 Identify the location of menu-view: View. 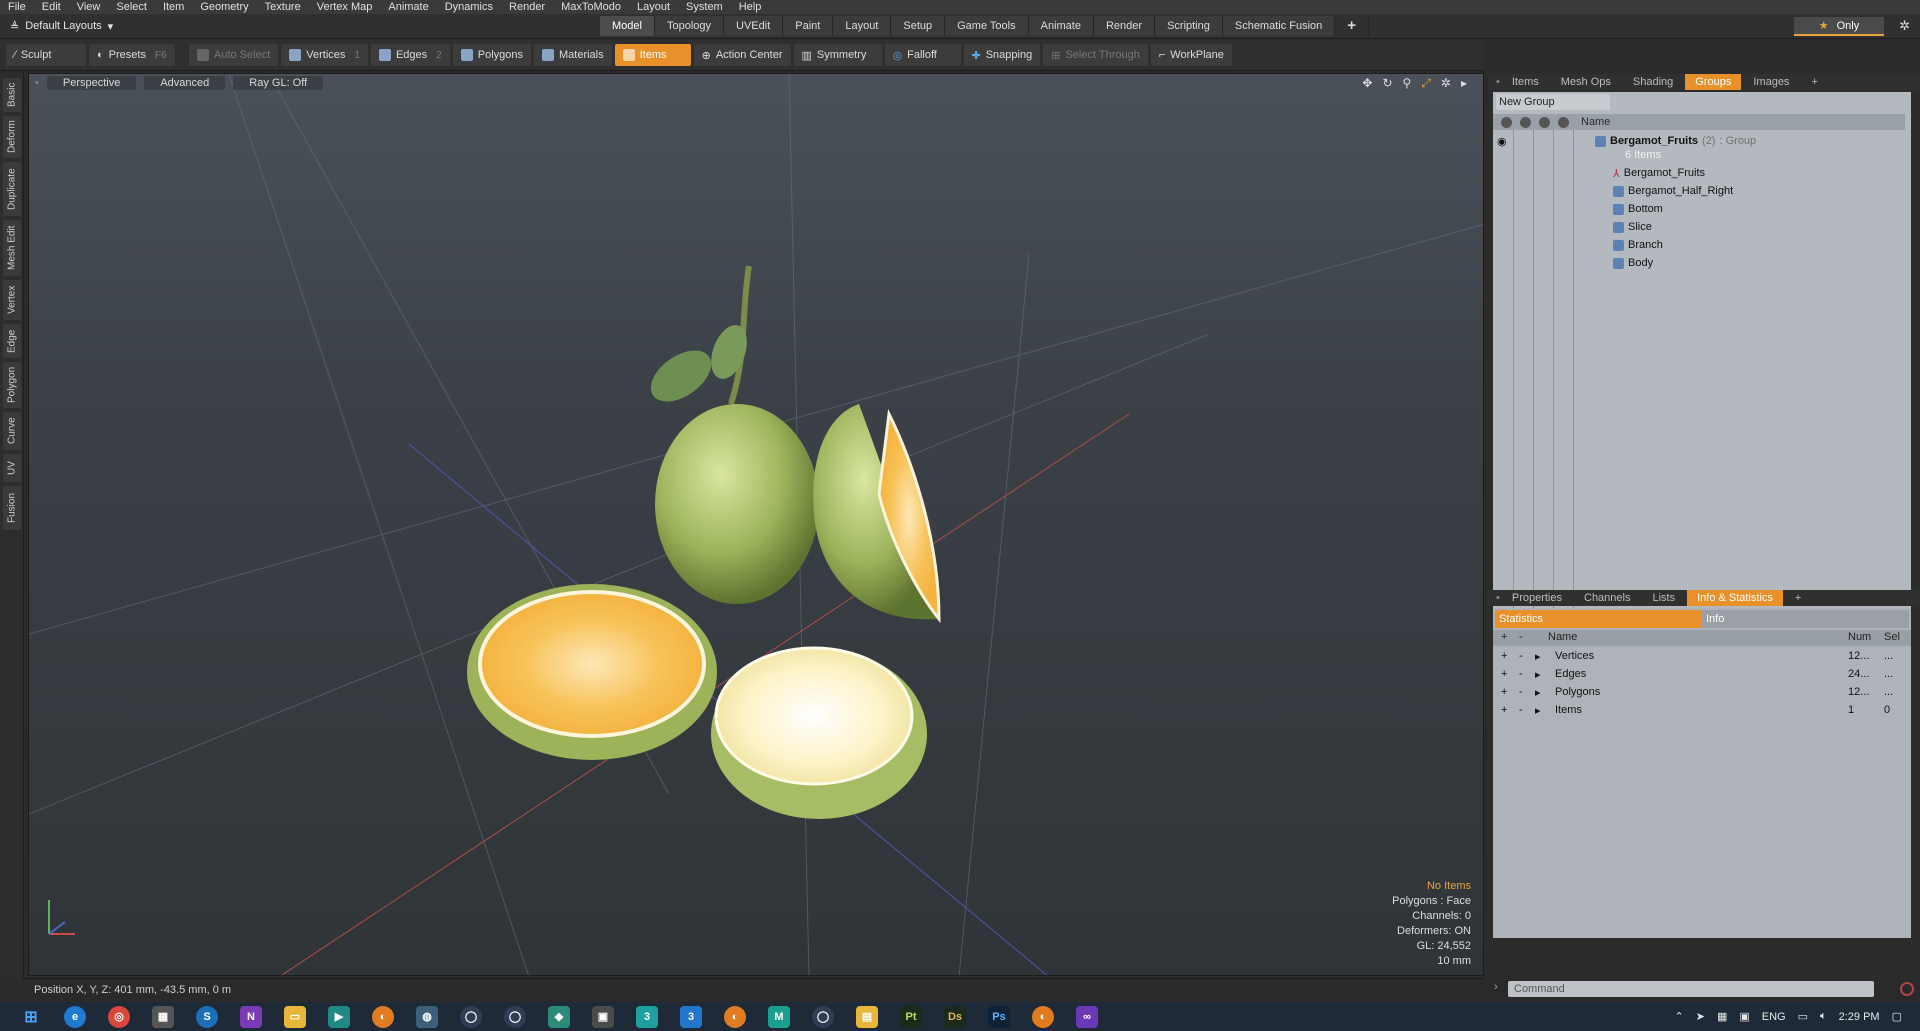
(89, 7).